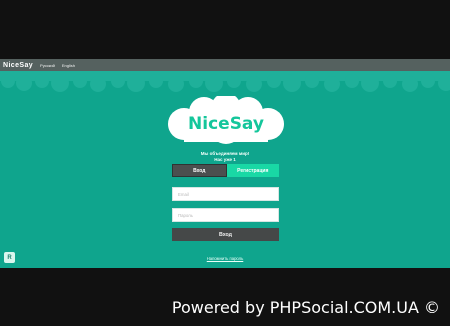  I want to click on tab-login: Вход, so click(199, 170).